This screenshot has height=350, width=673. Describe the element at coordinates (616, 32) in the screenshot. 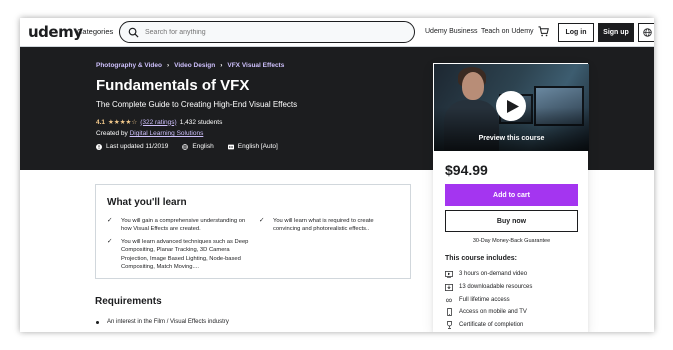

I see `signup-button: Sign up` at that location.